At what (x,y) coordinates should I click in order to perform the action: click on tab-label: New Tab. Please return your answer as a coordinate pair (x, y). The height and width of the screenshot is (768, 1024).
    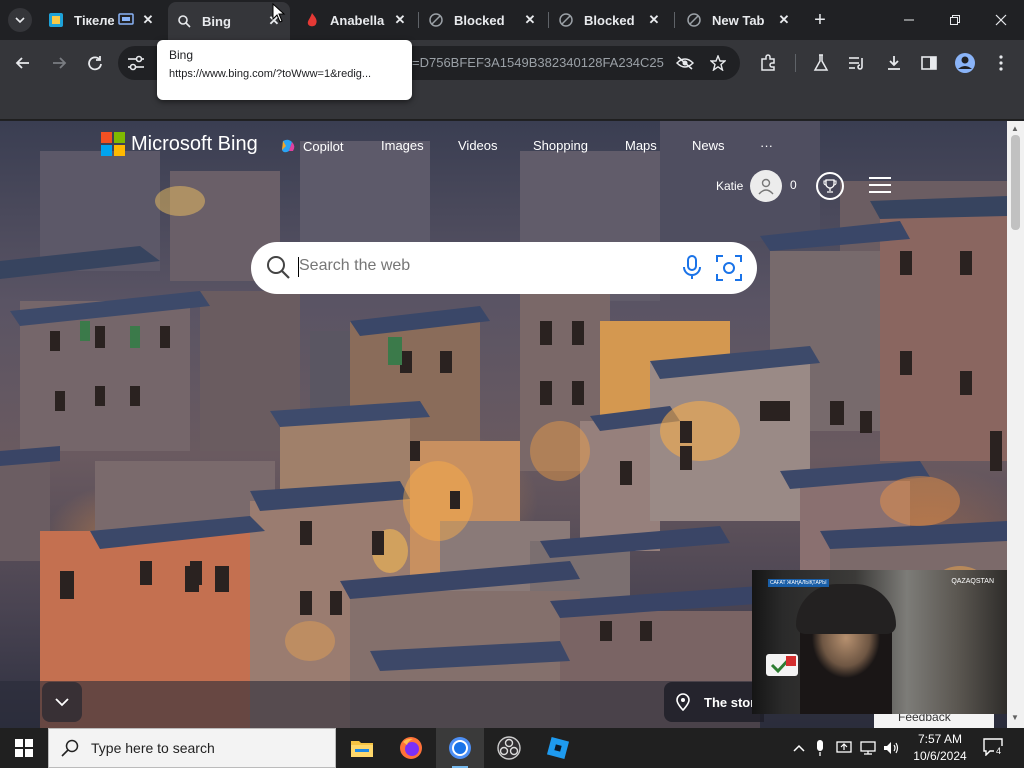
    Looking at the image, I should click on (738, 20).